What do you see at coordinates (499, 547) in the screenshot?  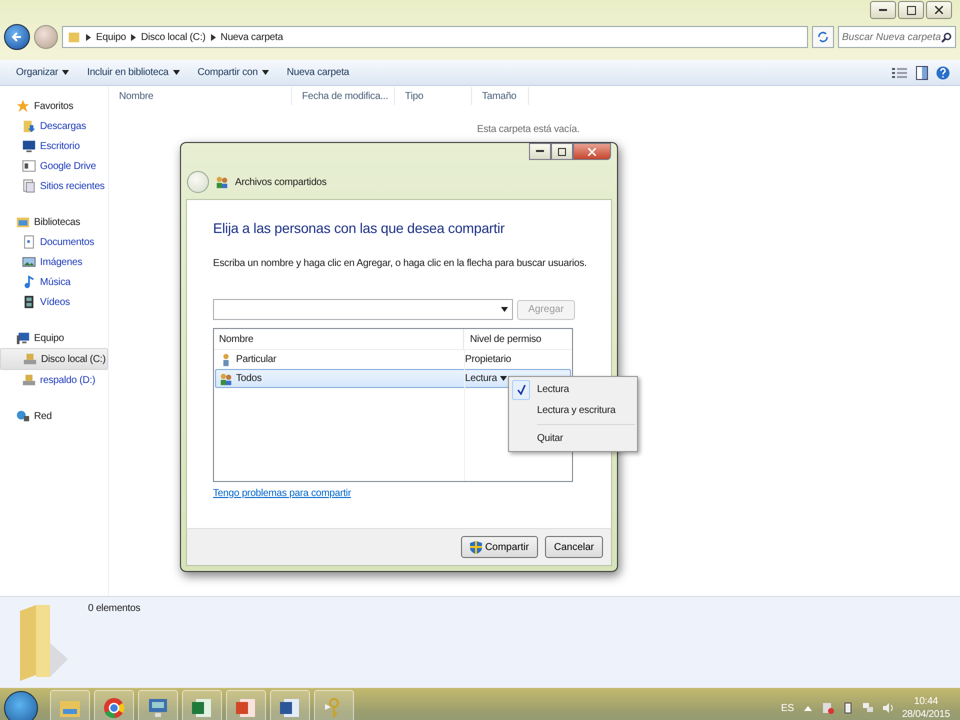 I see `dialog-button: Compartir` at bounding box center [499, 547].